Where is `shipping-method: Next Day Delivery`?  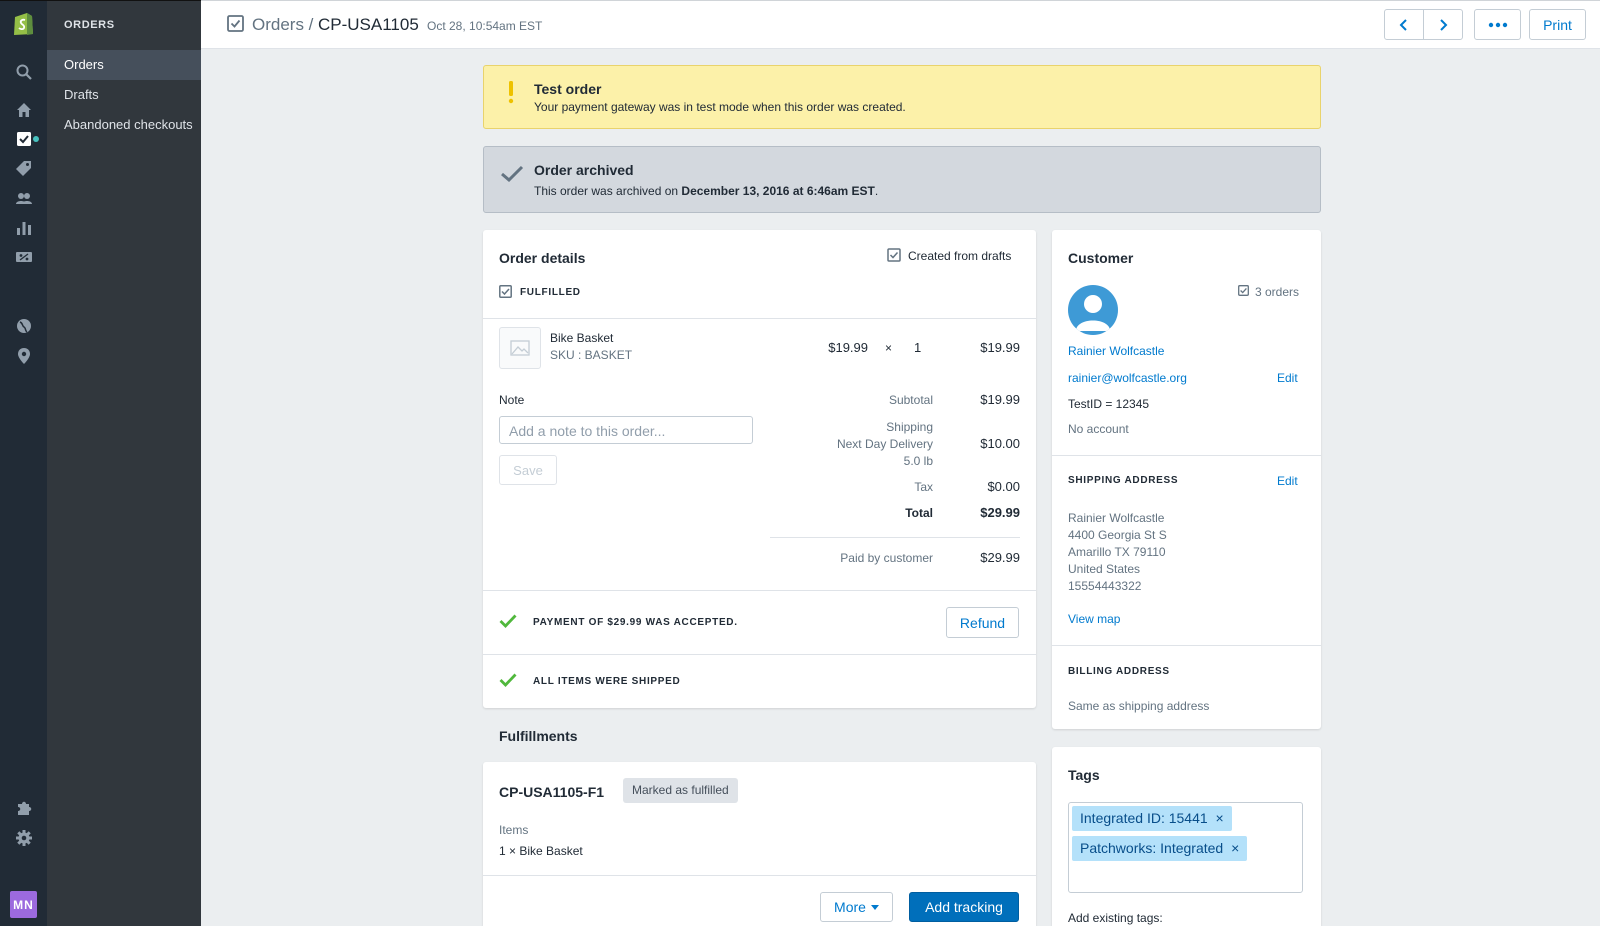
shipping-method: Next Day Delivery is located at coordinates (884, 444).